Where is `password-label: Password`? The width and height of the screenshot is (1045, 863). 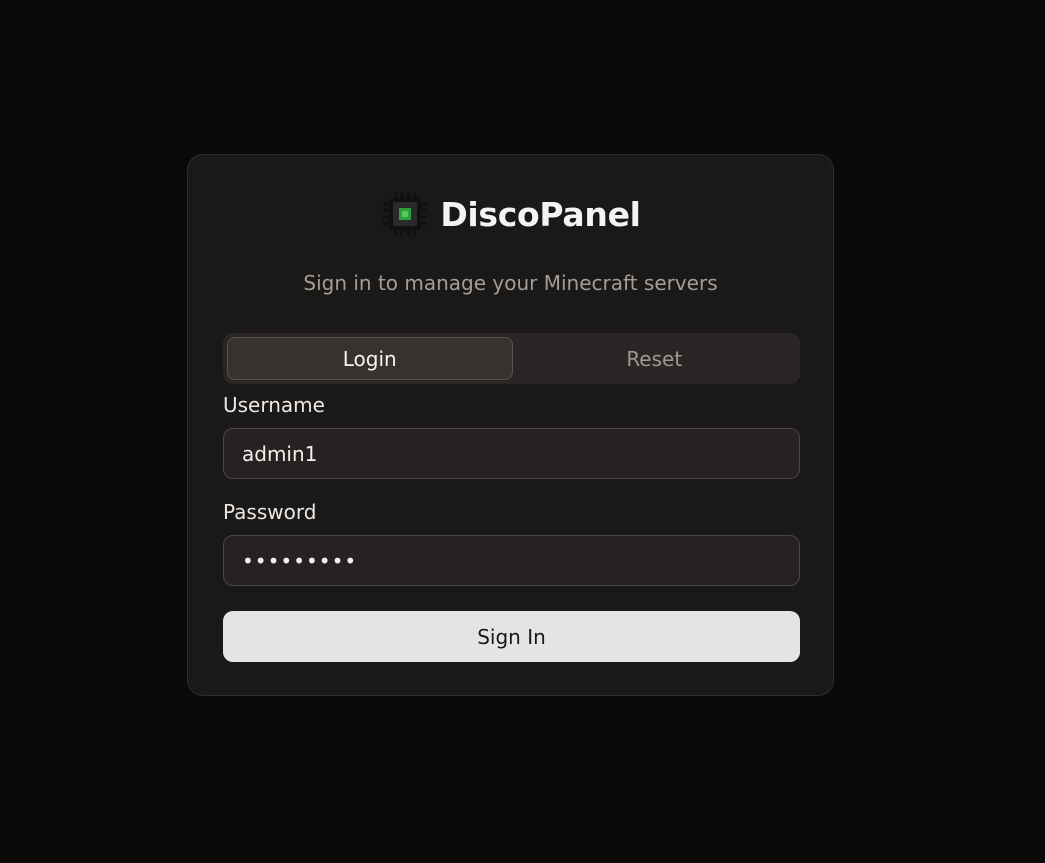
password-label: Password is located at coordinates (270, 512).